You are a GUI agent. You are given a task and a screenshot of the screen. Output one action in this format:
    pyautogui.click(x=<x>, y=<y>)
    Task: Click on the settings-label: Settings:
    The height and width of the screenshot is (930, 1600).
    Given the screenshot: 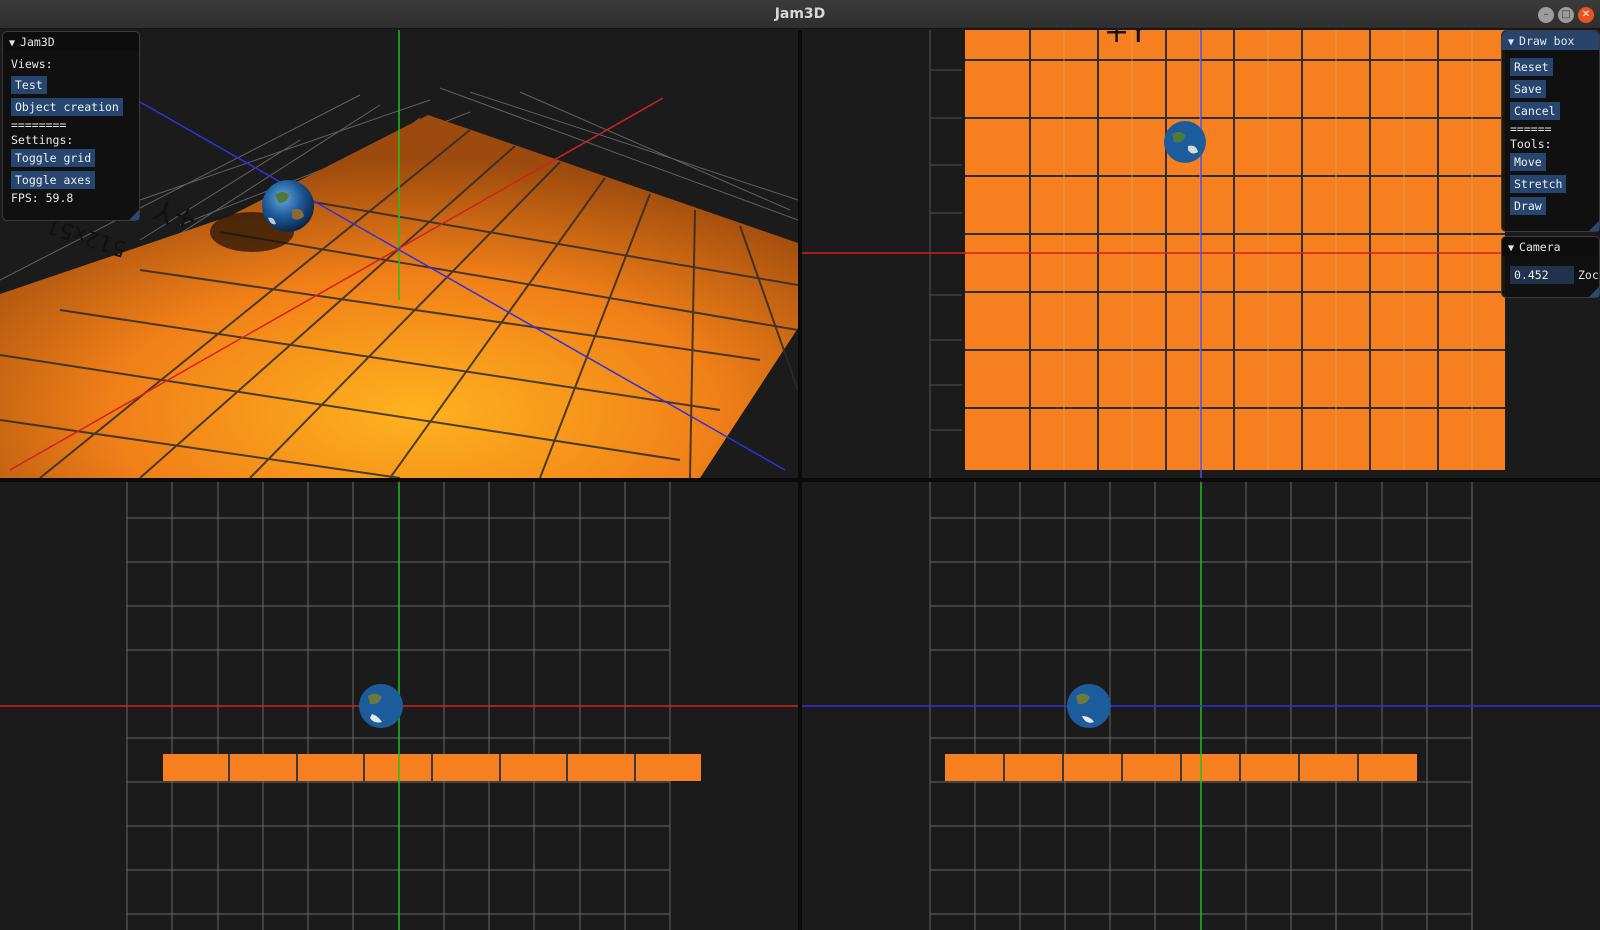 What is the action you would take?
    pyautogui.click(x=42, y=140)
    